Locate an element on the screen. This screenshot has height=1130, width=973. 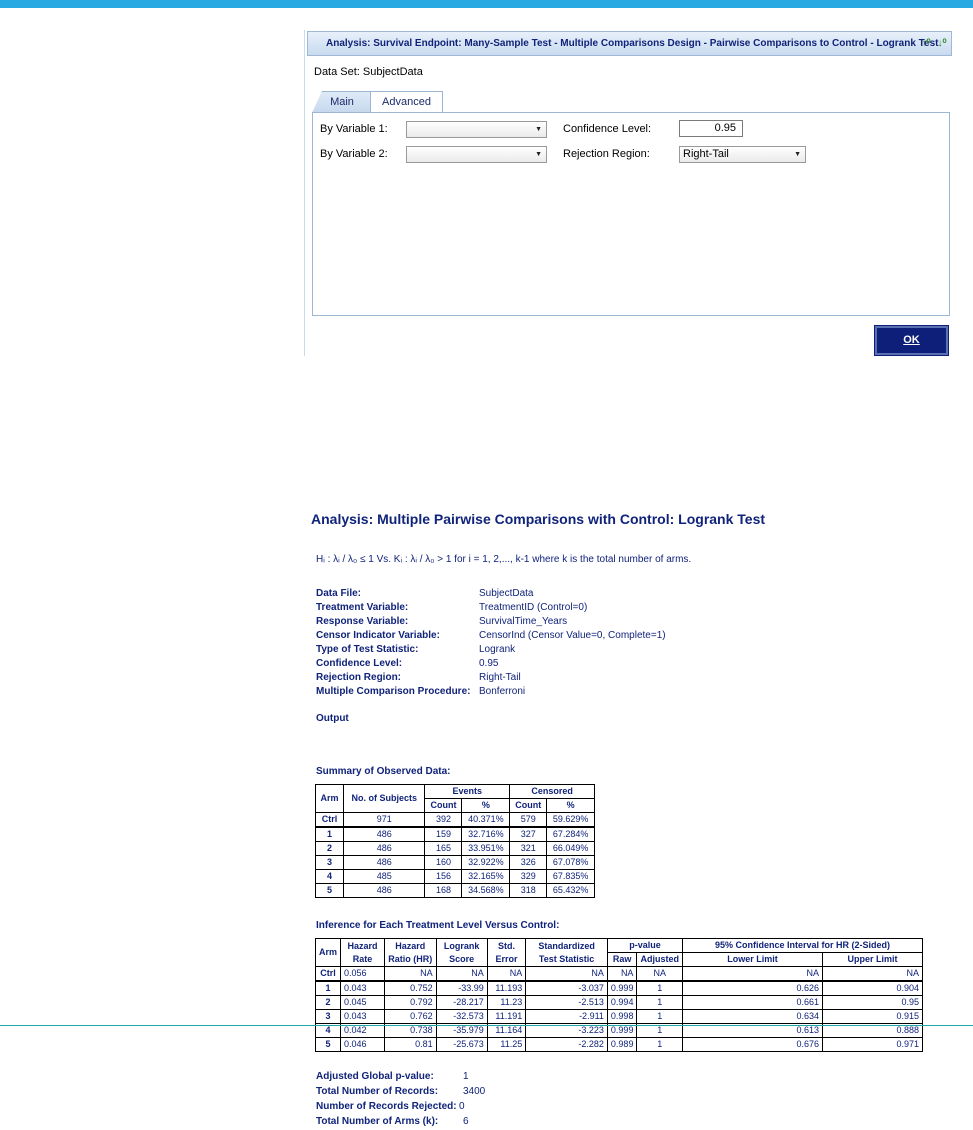
arm-cell: Ctrl is located at coordinates (329, 820).